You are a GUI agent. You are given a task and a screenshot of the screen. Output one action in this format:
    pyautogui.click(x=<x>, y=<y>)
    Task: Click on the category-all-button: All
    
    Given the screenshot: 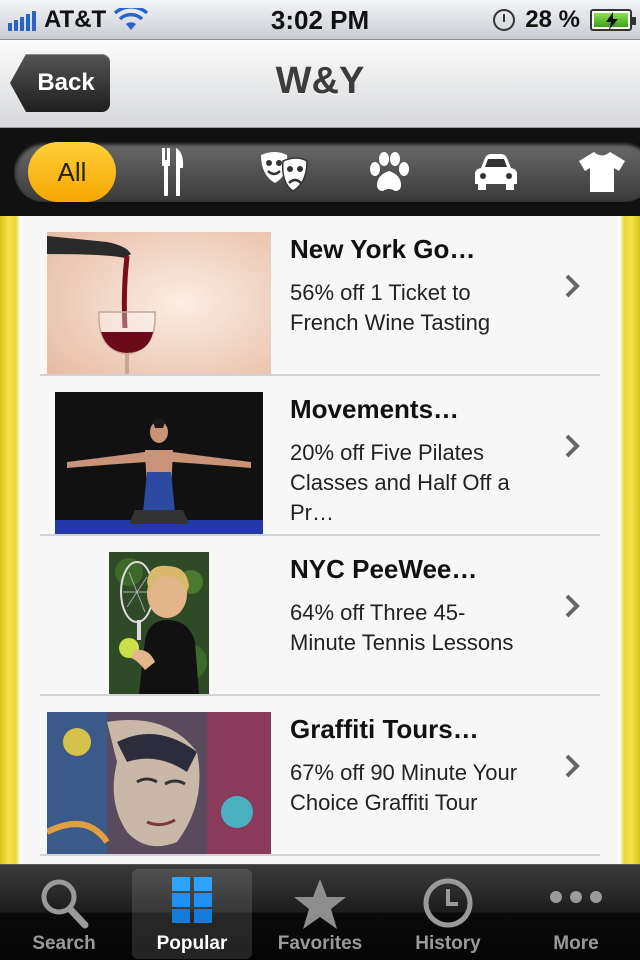 What is the action you would take?
    pyautogui.click(x=72, y=172)
    